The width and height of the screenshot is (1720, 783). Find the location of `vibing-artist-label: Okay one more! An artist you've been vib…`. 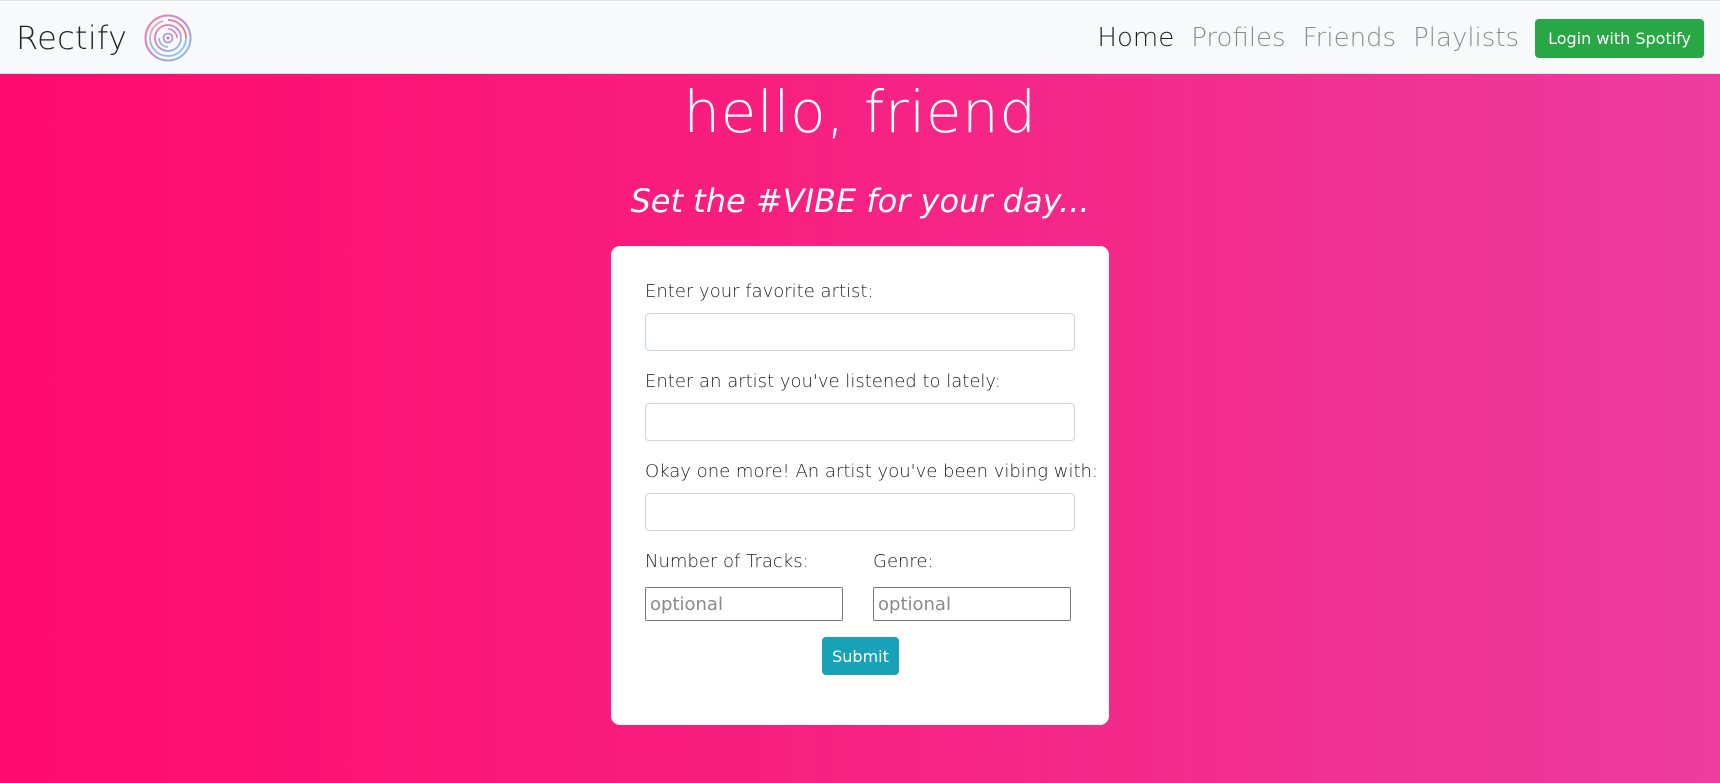

vibing-artist-label: Okay one more! An artist you've been vib… is located at coordinates (871, 471).